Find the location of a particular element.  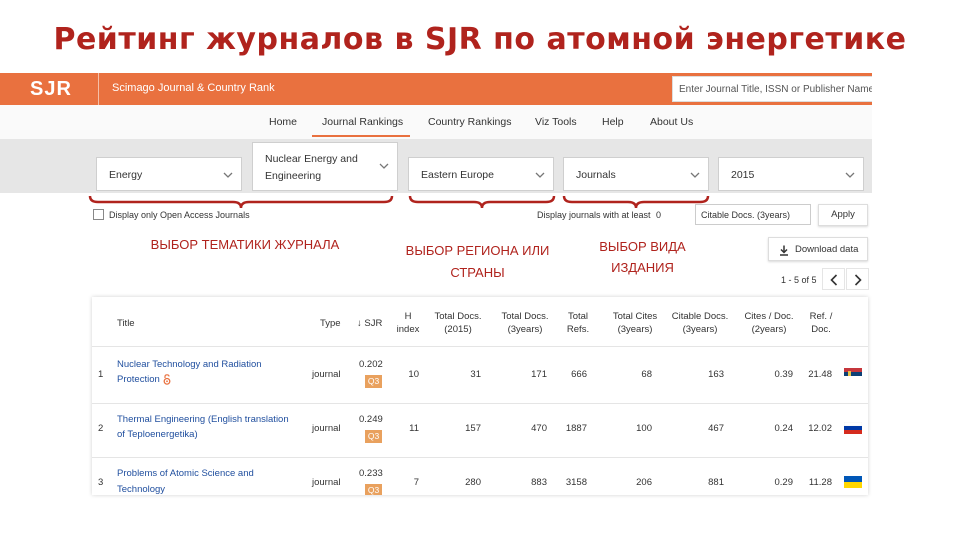

row-total-cites: 100 is located at coordinates (644, 428).